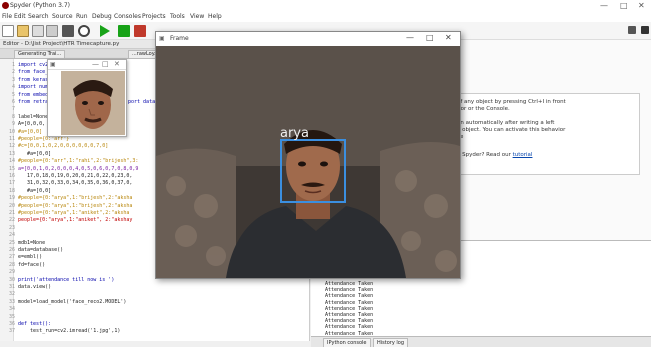 Image resolution: width=651 pixels, height=347 pixels. I want to click on frame-close-button: ✕, so click(448, 37).